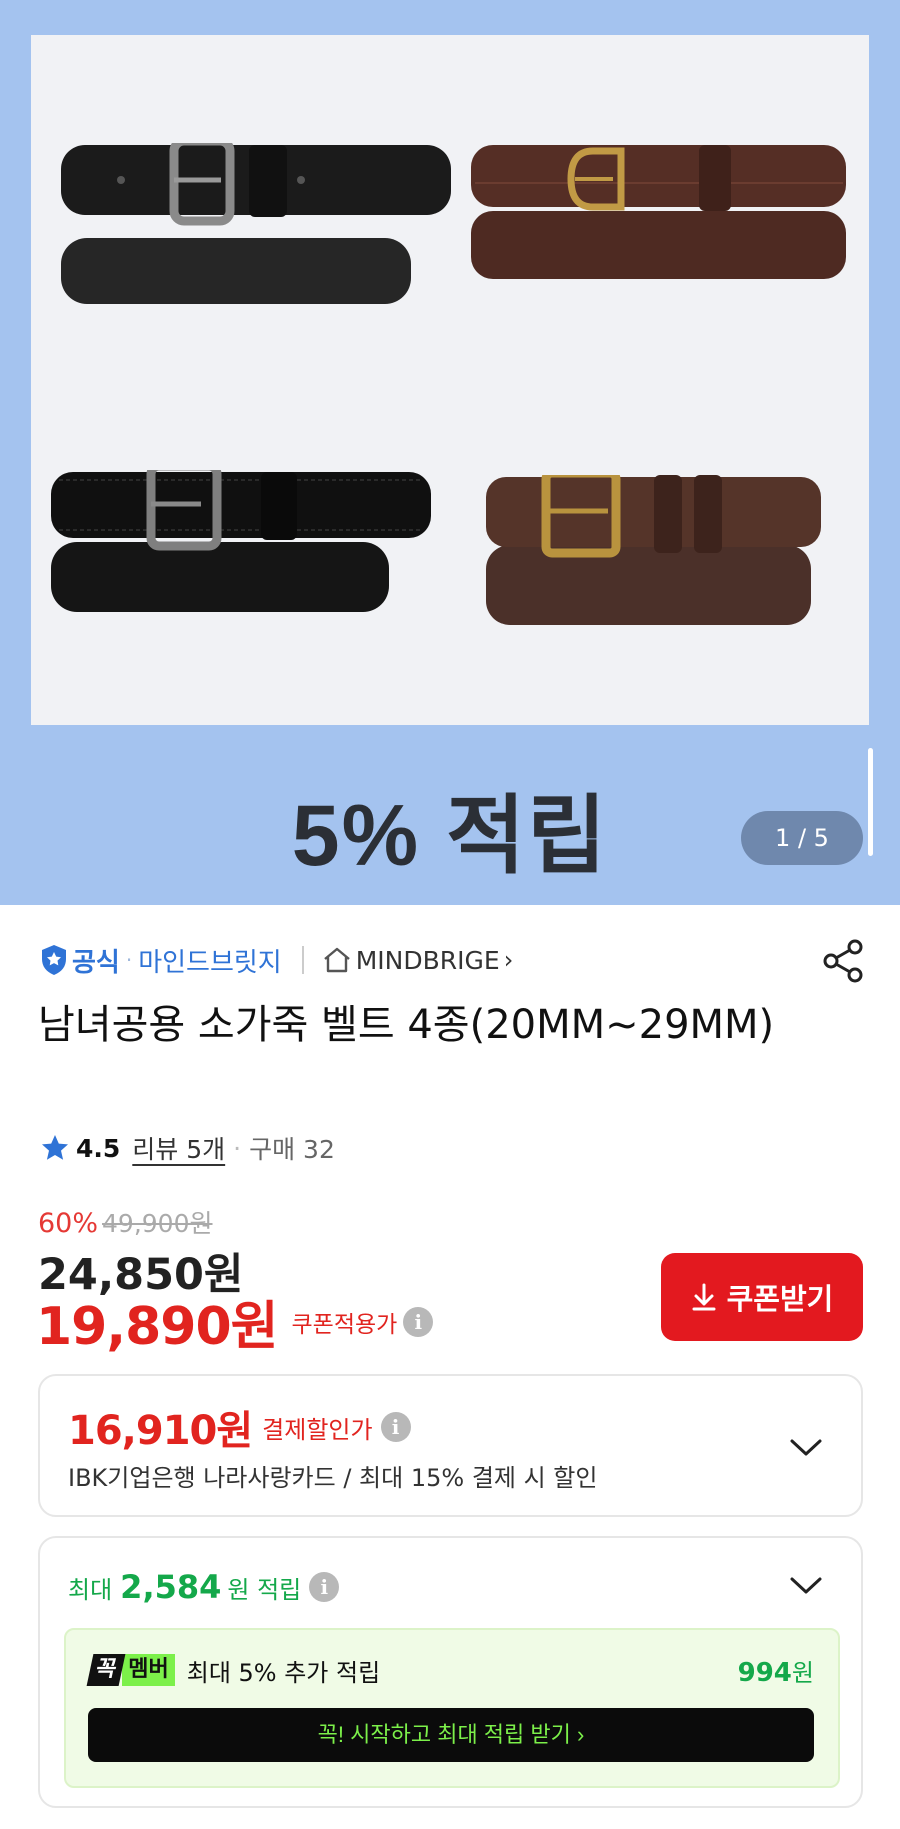  I want to click on chevron-right-icon: ›, so click(508, 960).